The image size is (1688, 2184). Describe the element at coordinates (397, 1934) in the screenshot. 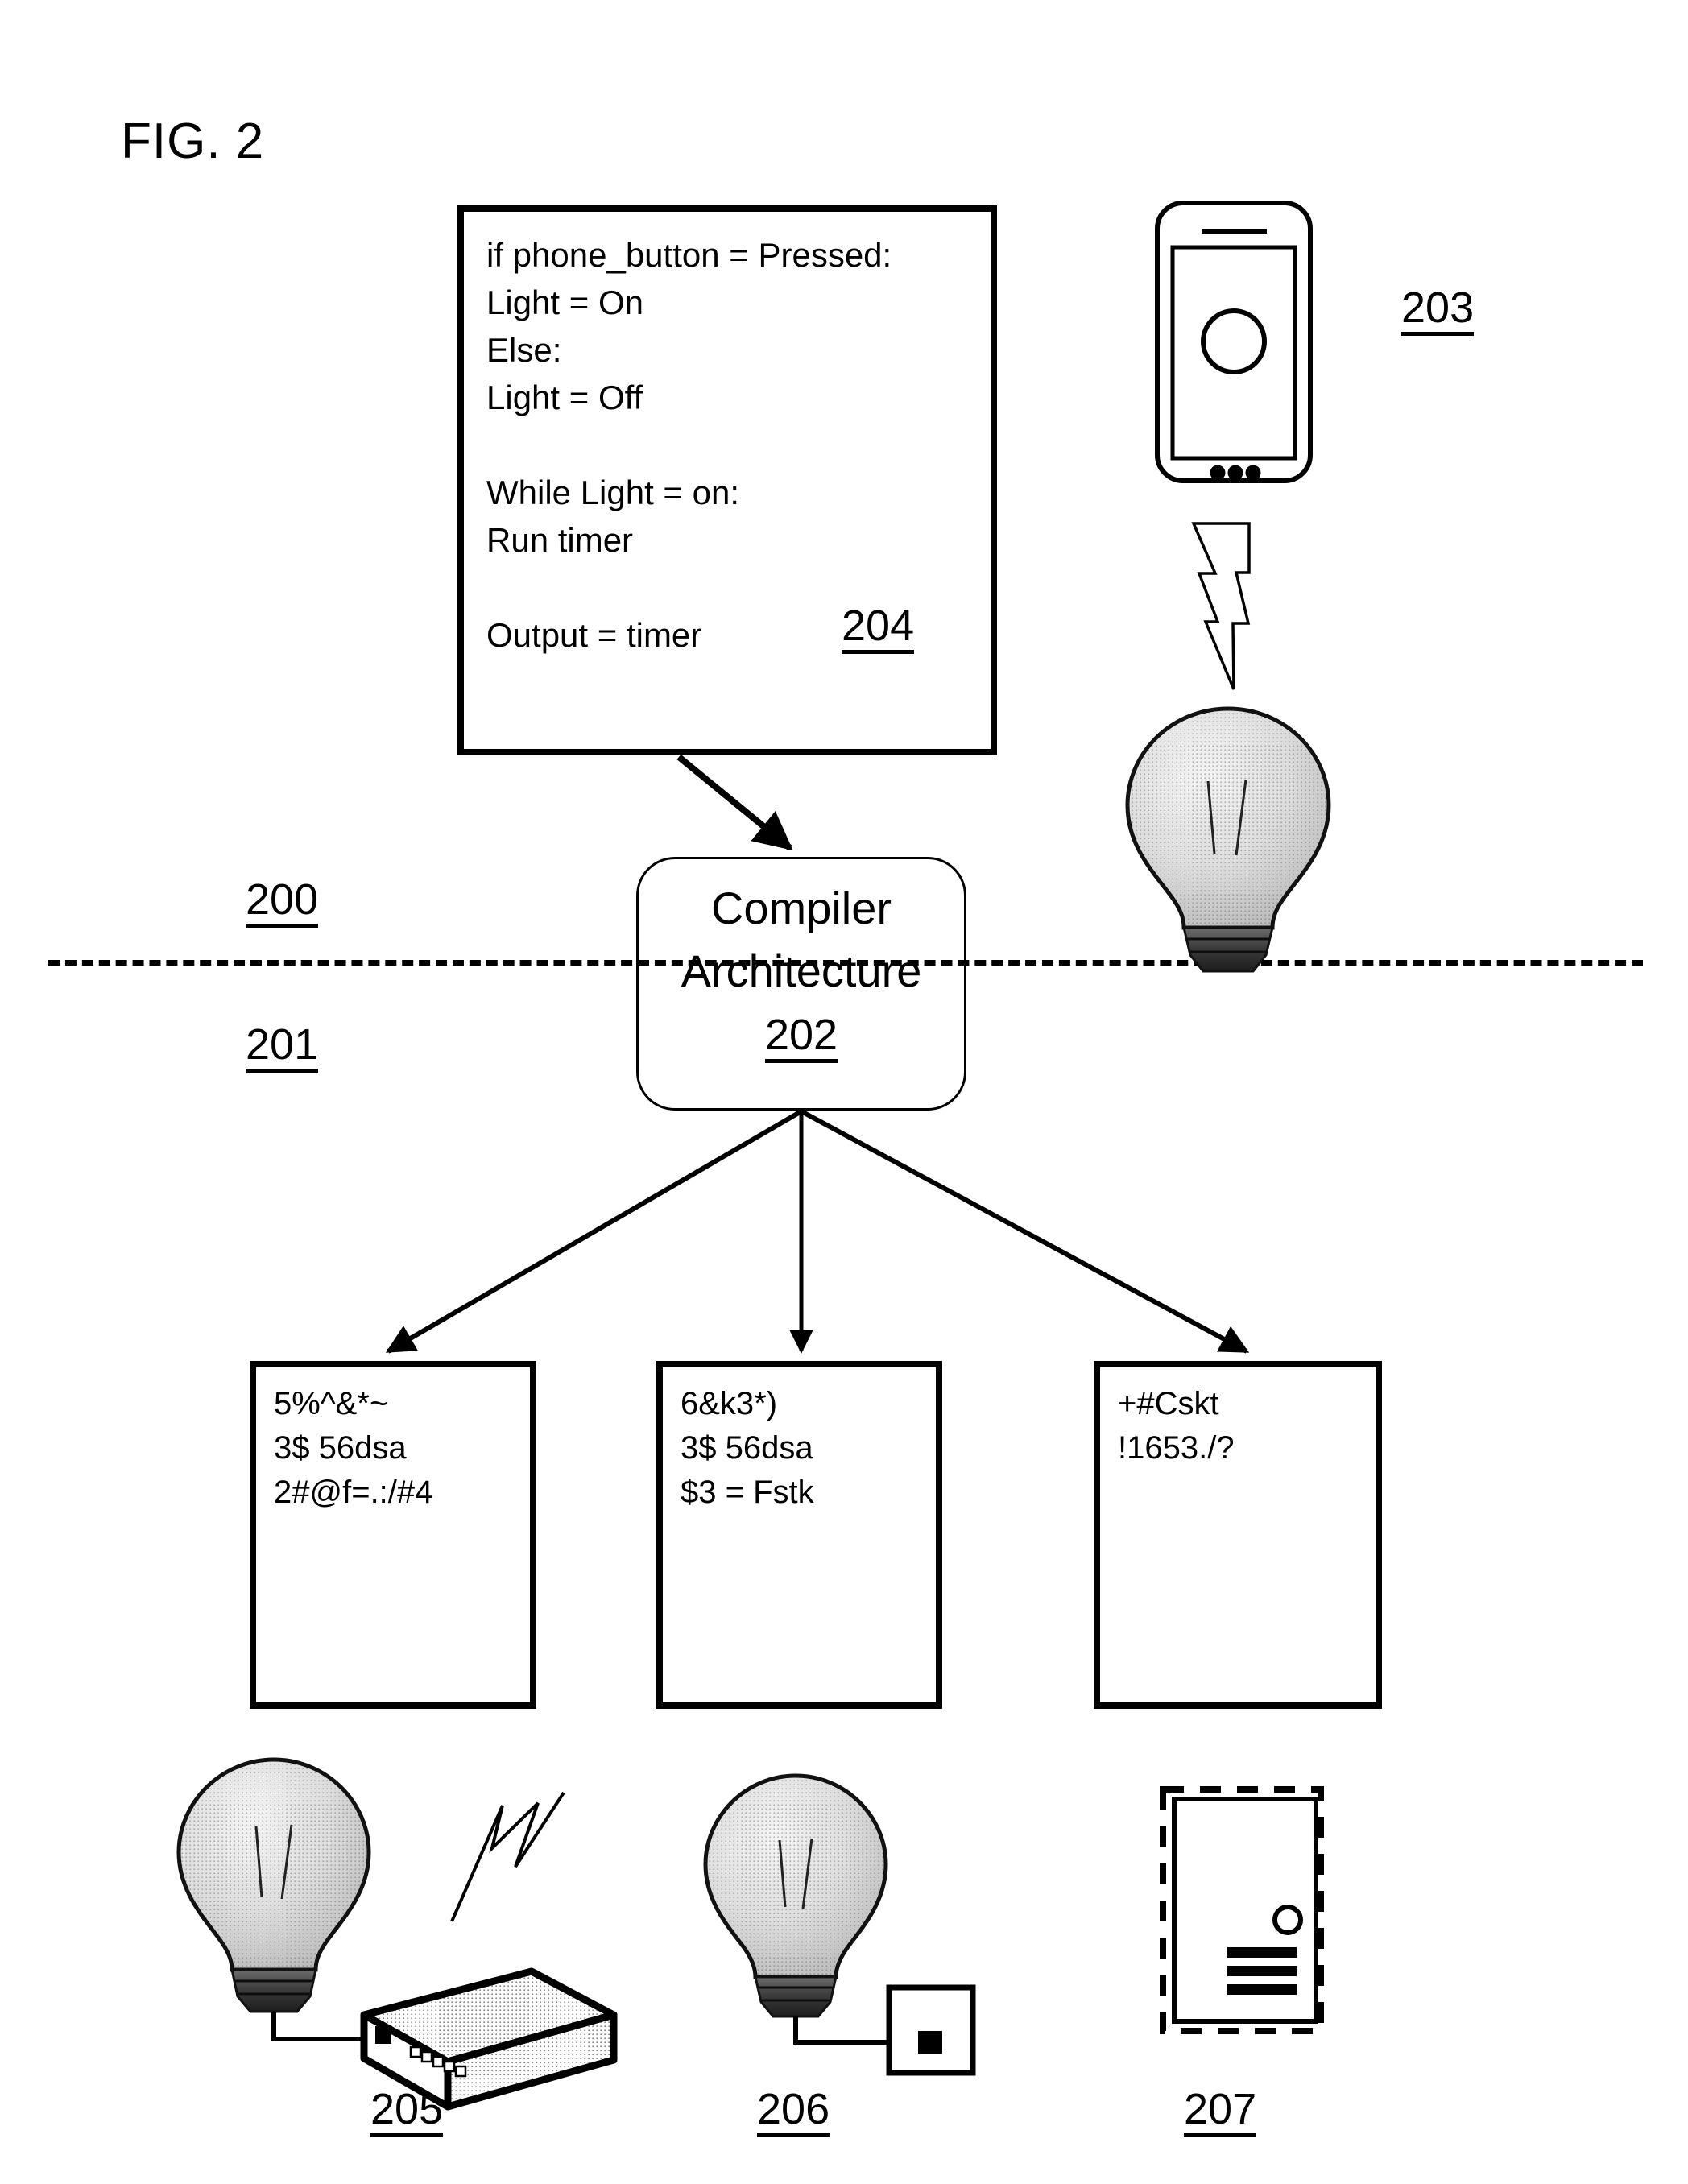

I see `device-205-bulb-router` at that location.